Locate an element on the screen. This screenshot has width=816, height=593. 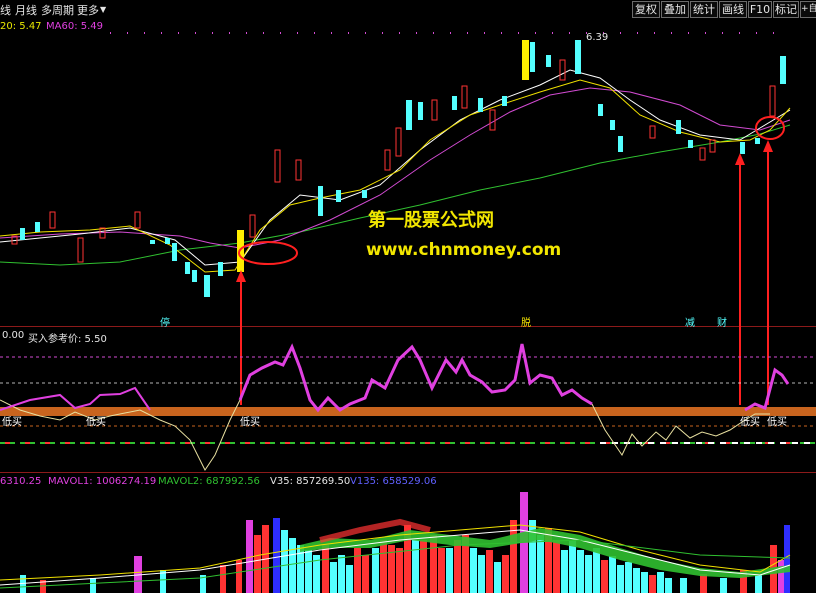
event-tag-suspend: 停 is located at coordinates (165, 321).